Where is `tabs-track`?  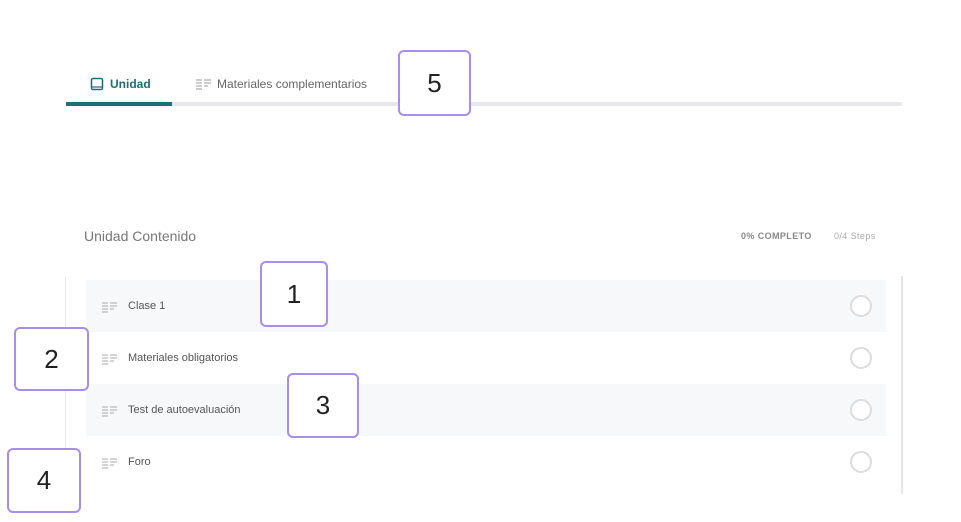
tabs-track is located at coordinates (484, 104).